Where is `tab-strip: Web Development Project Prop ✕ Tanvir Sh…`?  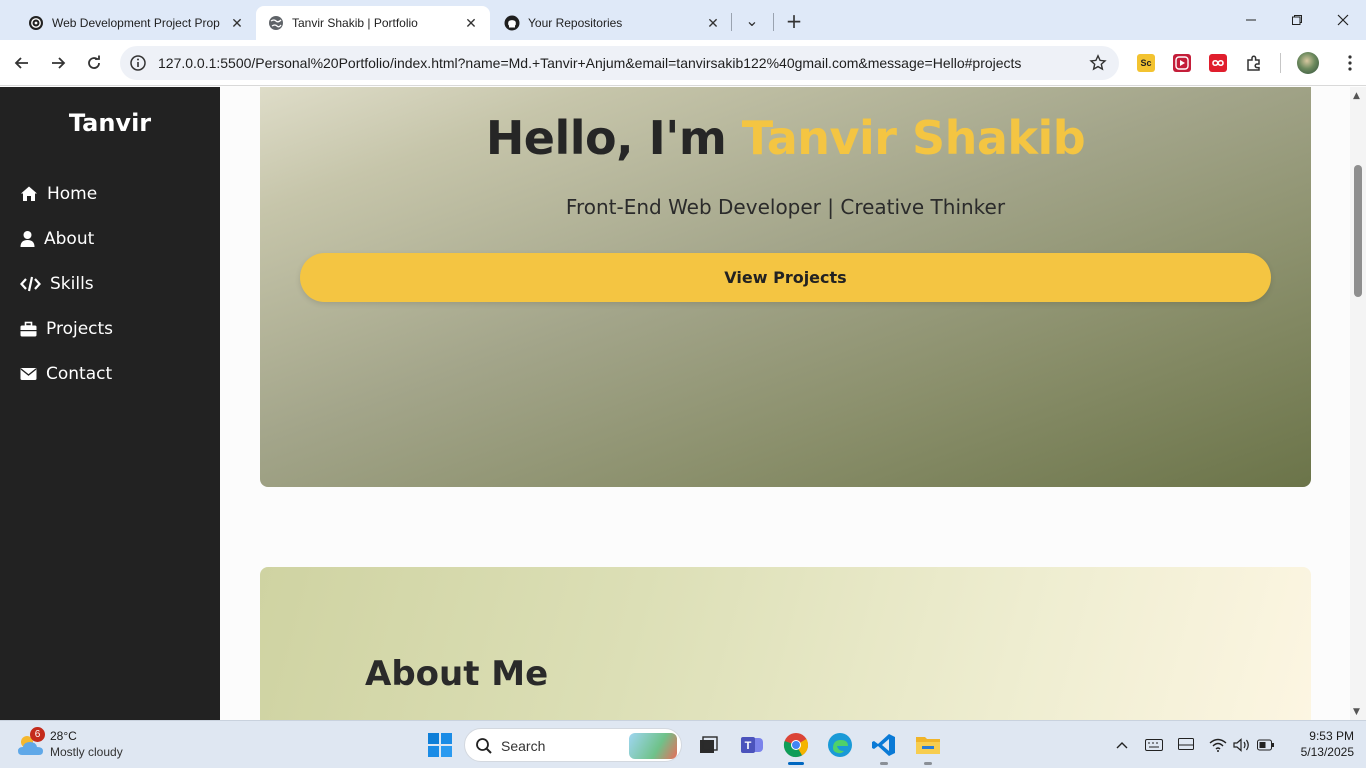
tab-strip: Web Development Project Prop ✕ Tanvir Sh… is located at coordinates (683, 20).